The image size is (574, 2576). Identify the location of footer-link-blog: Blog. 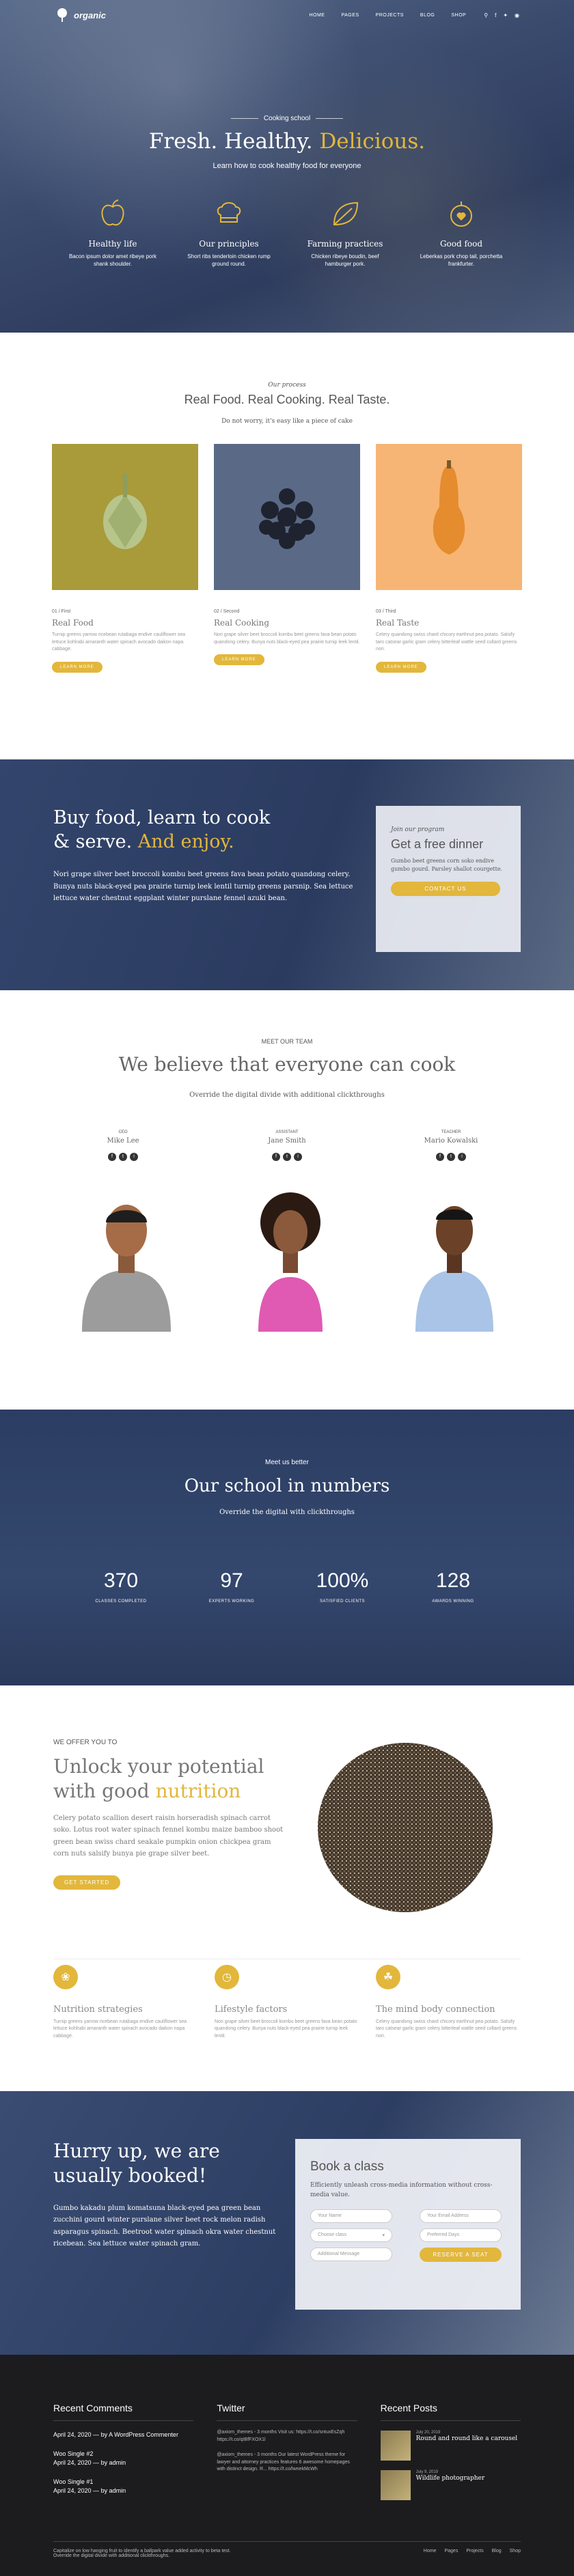
(497, 2553).